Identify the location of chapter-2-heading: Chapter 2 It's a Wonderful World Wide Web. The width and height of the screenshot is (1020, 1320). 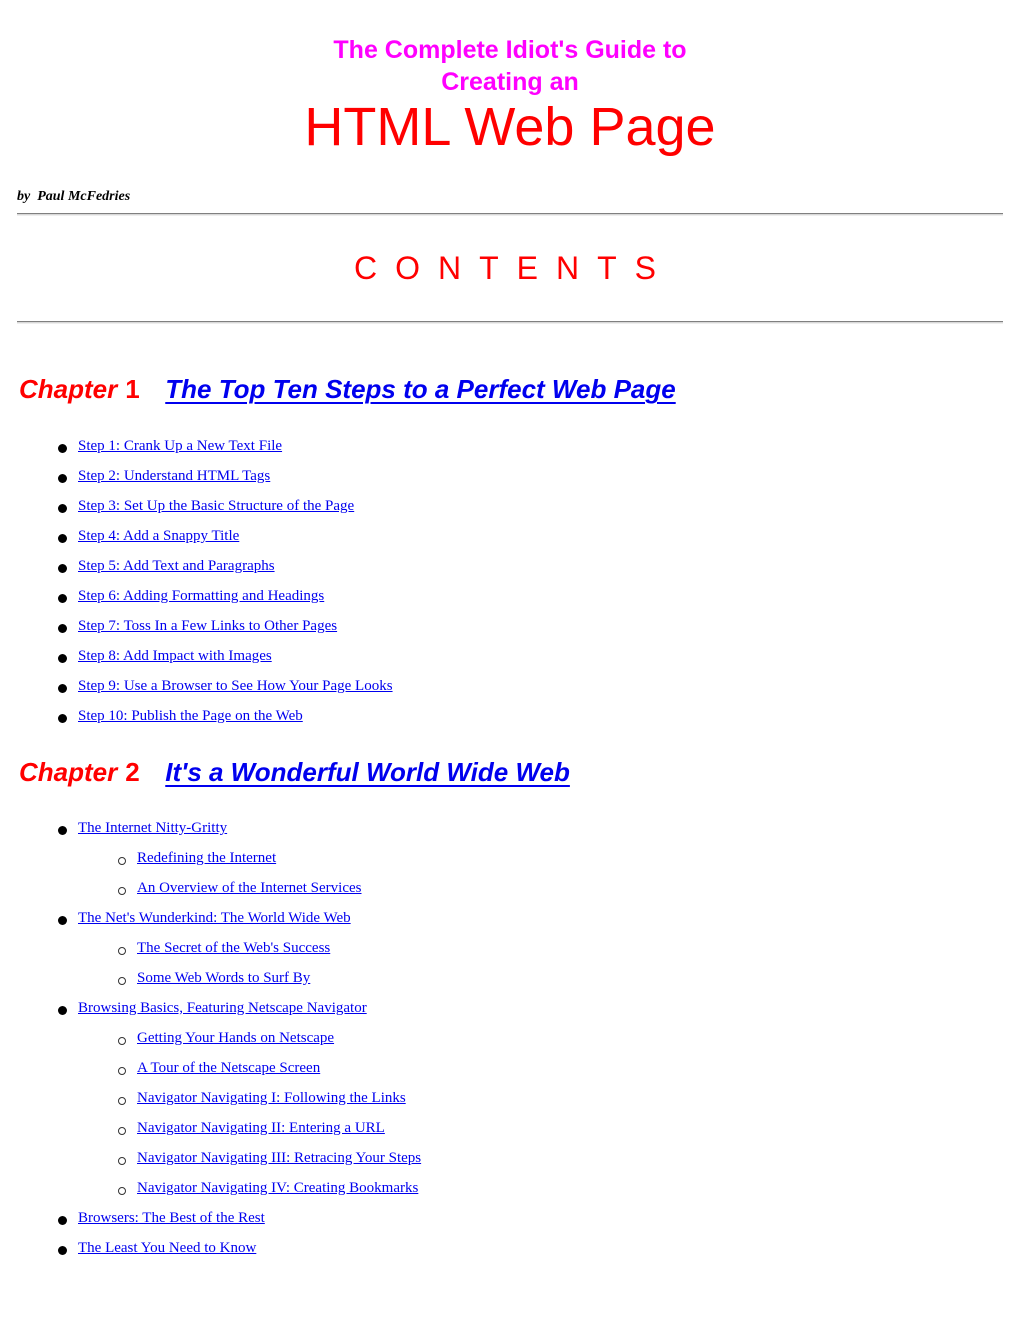
(294, 772).